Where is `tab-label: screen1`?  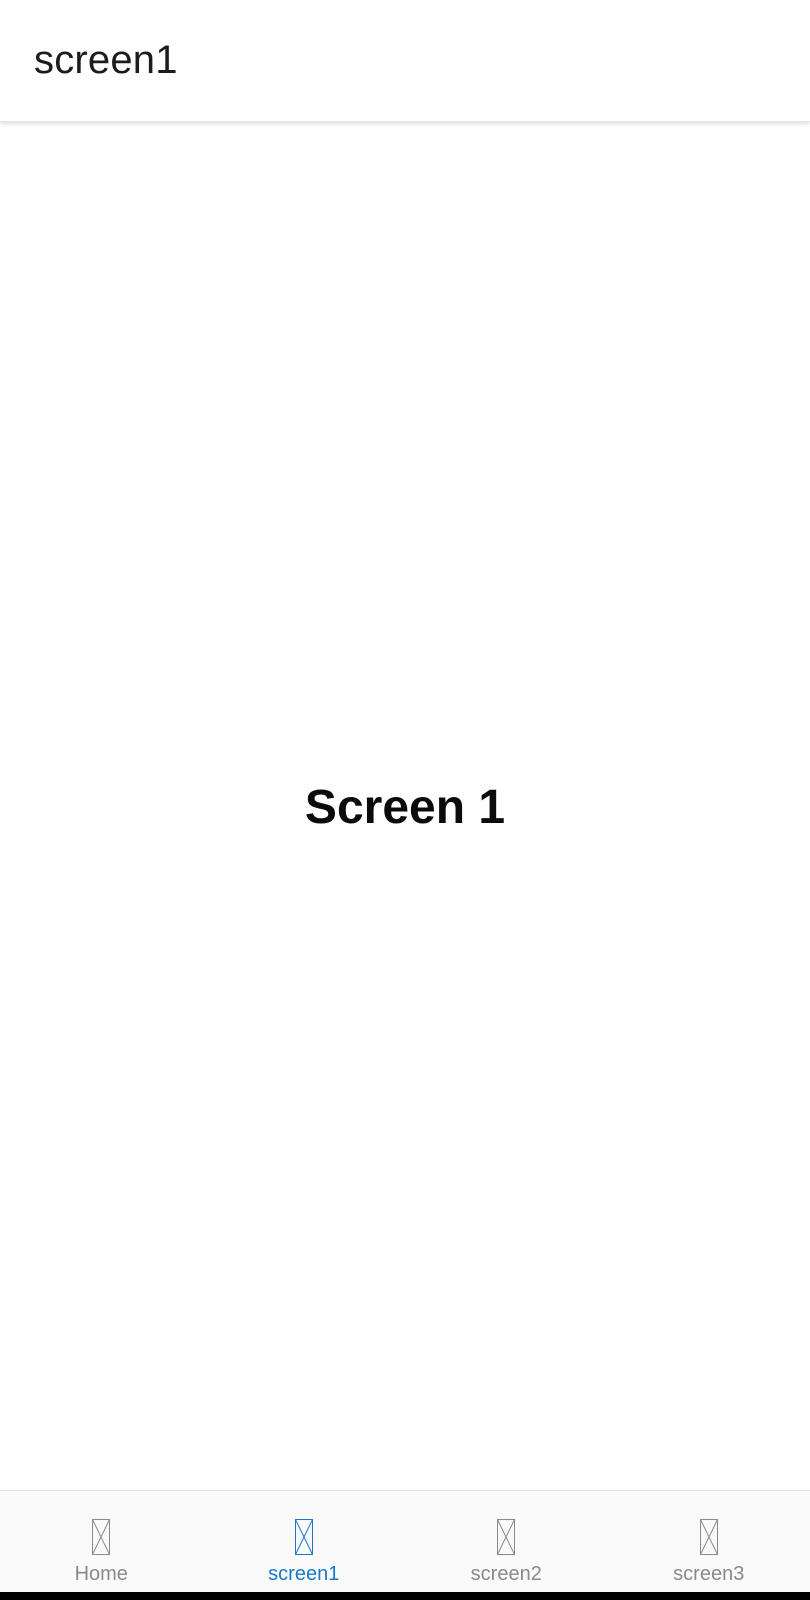 tab-label: screen1 is located at coordinates (304, 1574).